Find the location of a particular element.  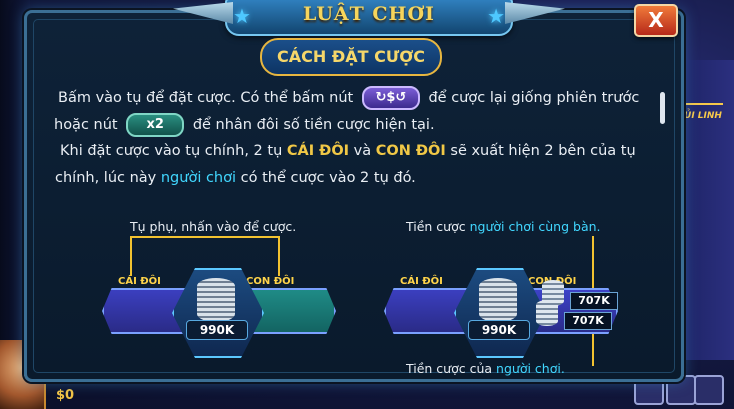

right-diagram-note-top: Tiền cược người chơi cùng bàn. is located at coordinates (503, 226).